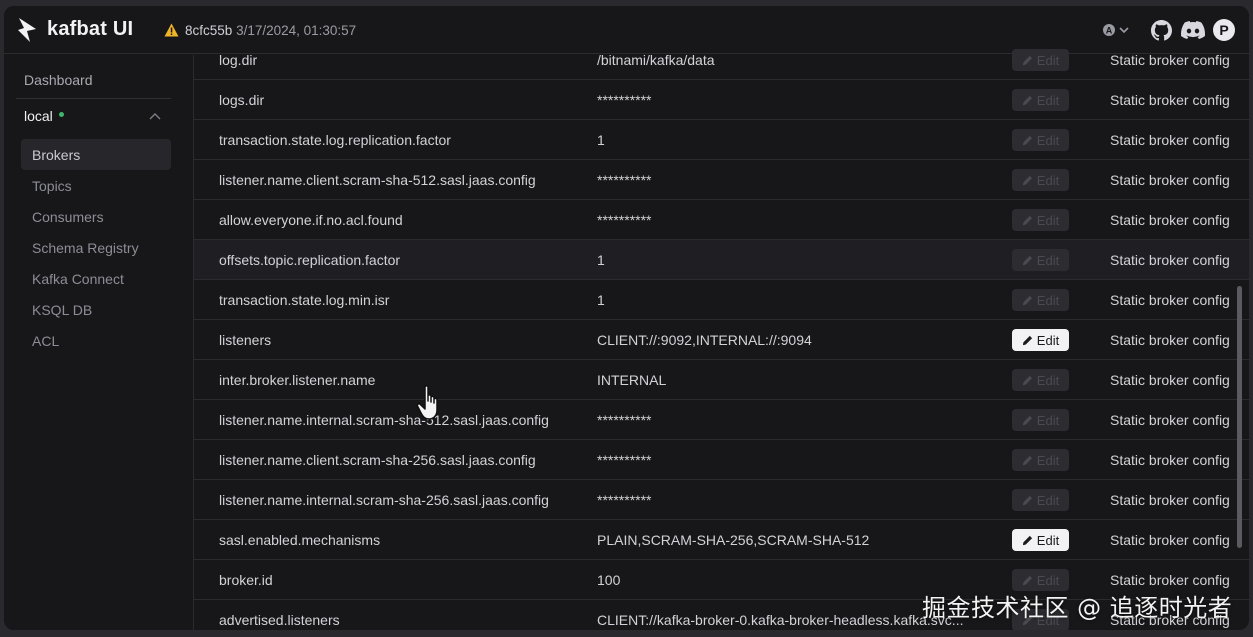  I want to click on discord-icon, so click(1193, 30).